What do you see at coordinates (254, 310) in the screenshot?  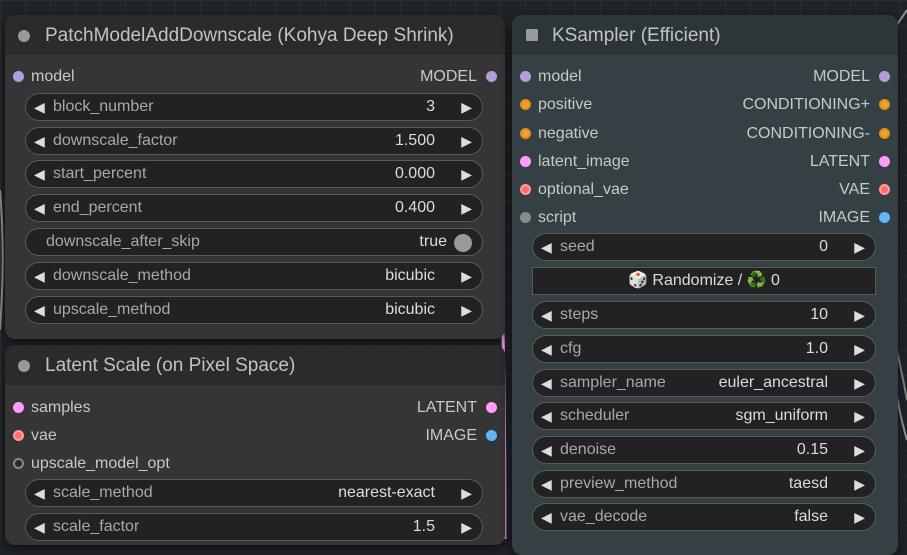 I see `widget-upscale-method: ◀ upscale_method bicubic ▶` at bounding box center [254, 310].